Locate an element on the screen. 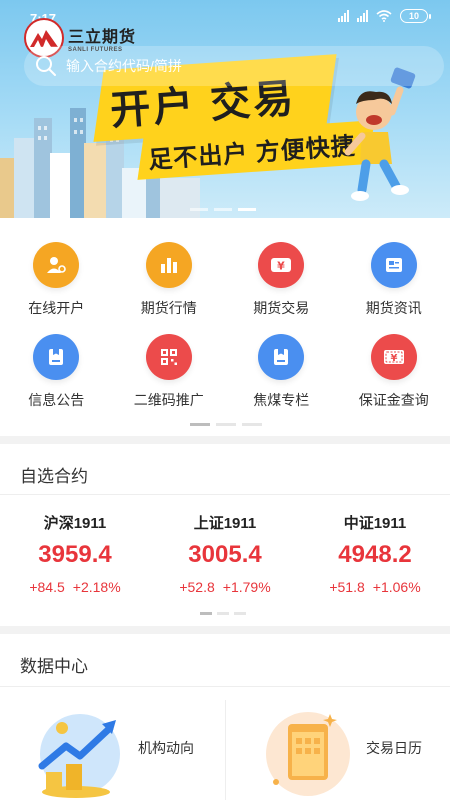  grid-label: 二维码推广 is located at coordinates (168, 400).